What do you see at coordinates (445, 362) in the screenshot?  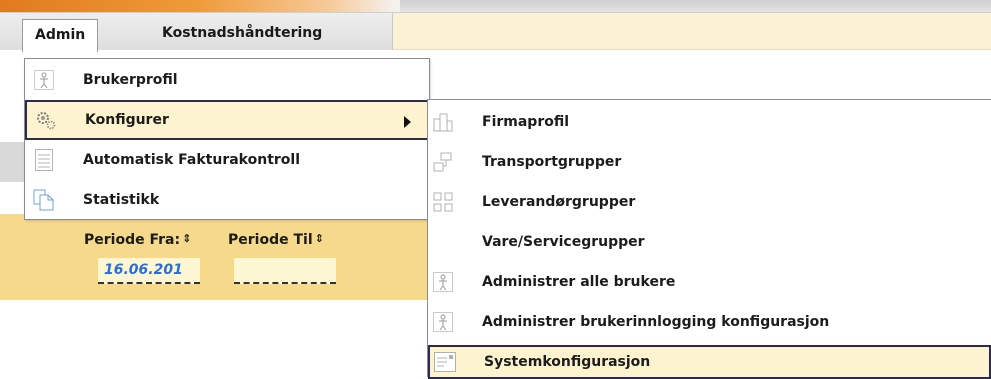 I see `system-config-icon` at bounding box center [445, 362].